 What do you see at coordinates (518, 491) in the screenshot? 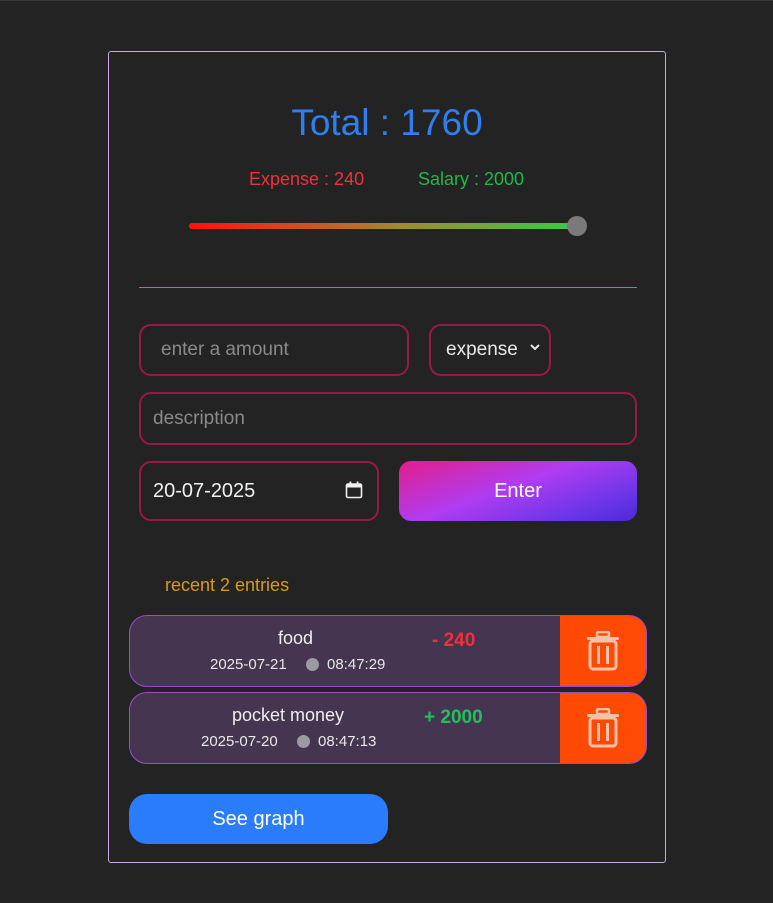
I see `enter-button: Enter` at bounding box center [518, 491].